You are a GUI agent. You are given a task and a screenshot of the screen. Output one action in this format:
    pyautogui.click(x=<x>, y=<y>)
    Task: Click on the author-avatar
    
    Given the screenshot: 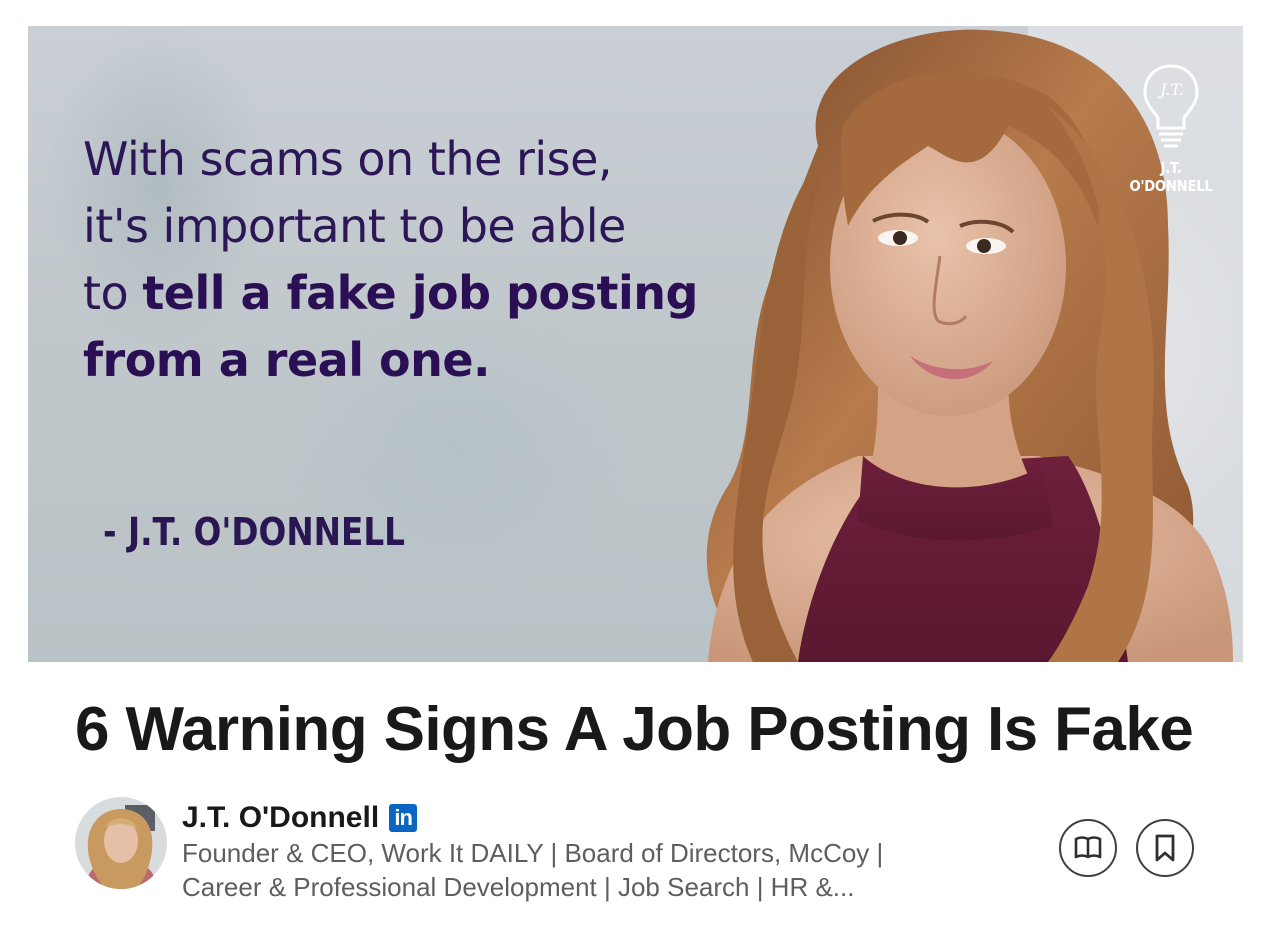 What is the action you would take?
    pyautogui.click(x=121, y=843)
    